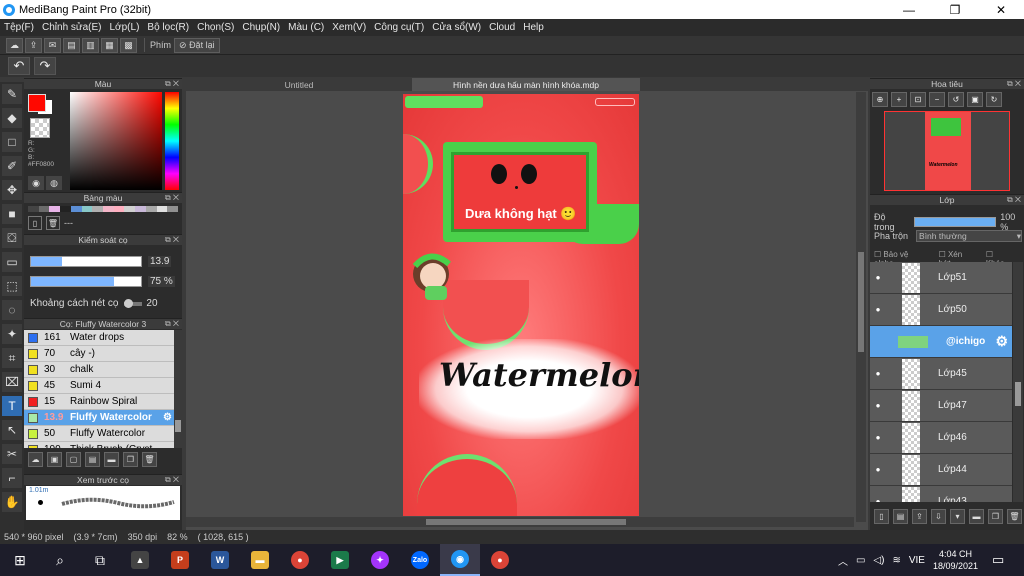 The image size is (1024, 576). What do you see at coordinates (92, 459) in the screenshot?
I see `brush-file-icon: ▤` at bounding box center [92, 459].